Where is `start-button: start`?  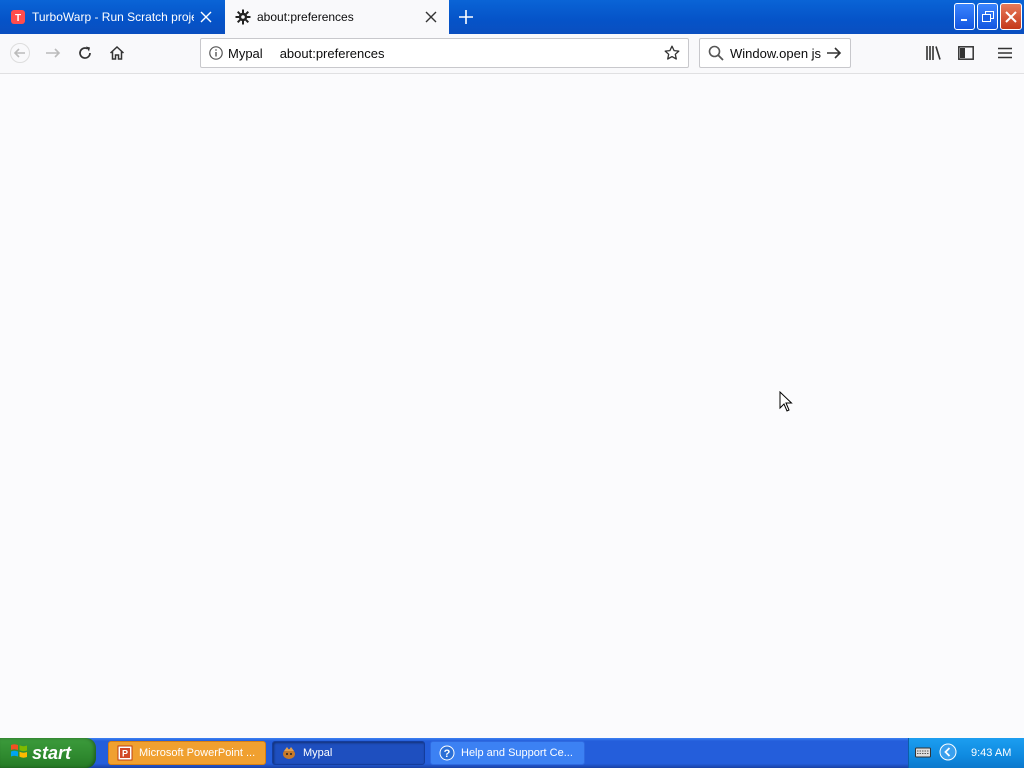 start-button: start is located at coordinates (48, 753).